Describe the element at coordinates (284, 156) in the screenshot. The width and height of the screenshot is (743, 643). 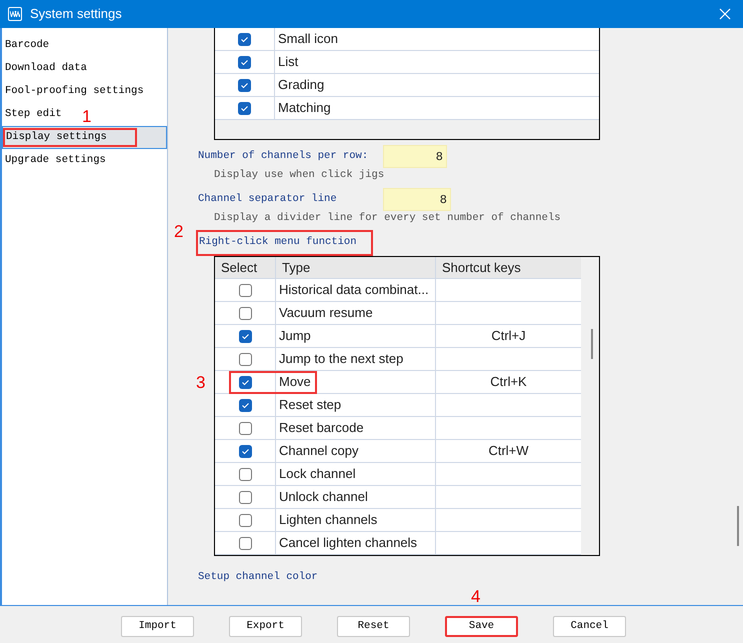
I see `field-label: Number of channels per row:` at that location.